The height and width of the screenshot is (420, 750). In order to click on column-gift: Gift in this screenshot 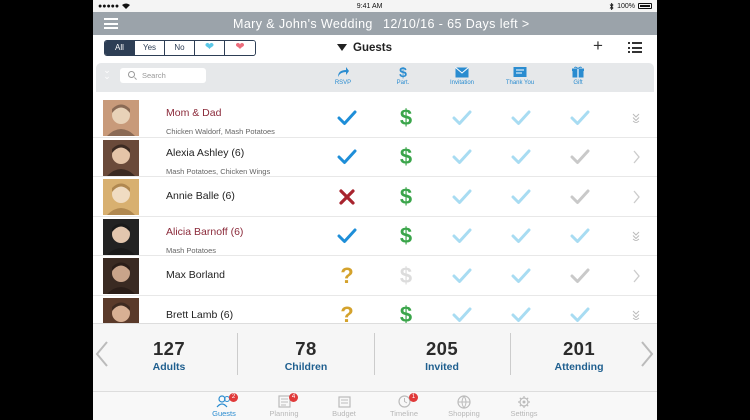, I will do `click(578, 75)`.